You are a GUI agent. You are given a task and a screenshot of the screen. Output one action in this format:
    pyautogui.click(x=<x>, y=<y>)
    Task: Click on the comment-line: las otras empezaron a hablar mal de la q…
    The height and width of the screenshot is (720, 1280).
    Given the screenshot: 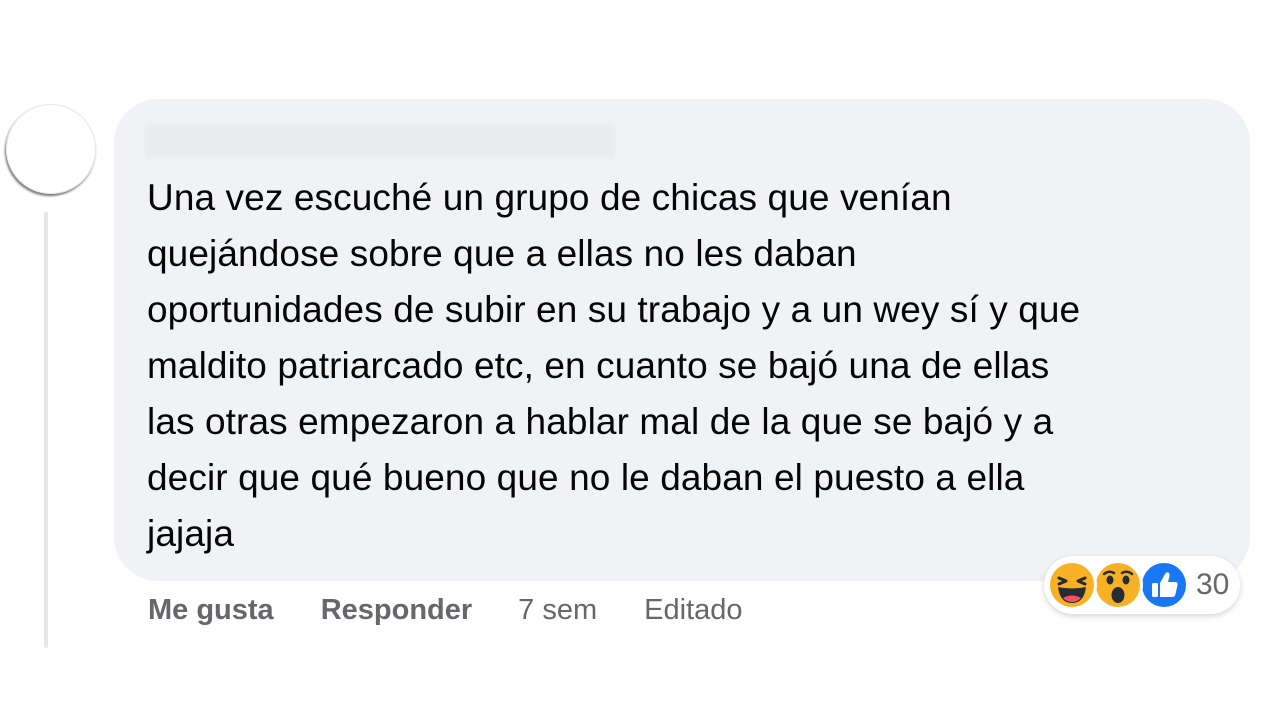 What is the action you would take?
    pyautogui.click(x=600, y=421)
    